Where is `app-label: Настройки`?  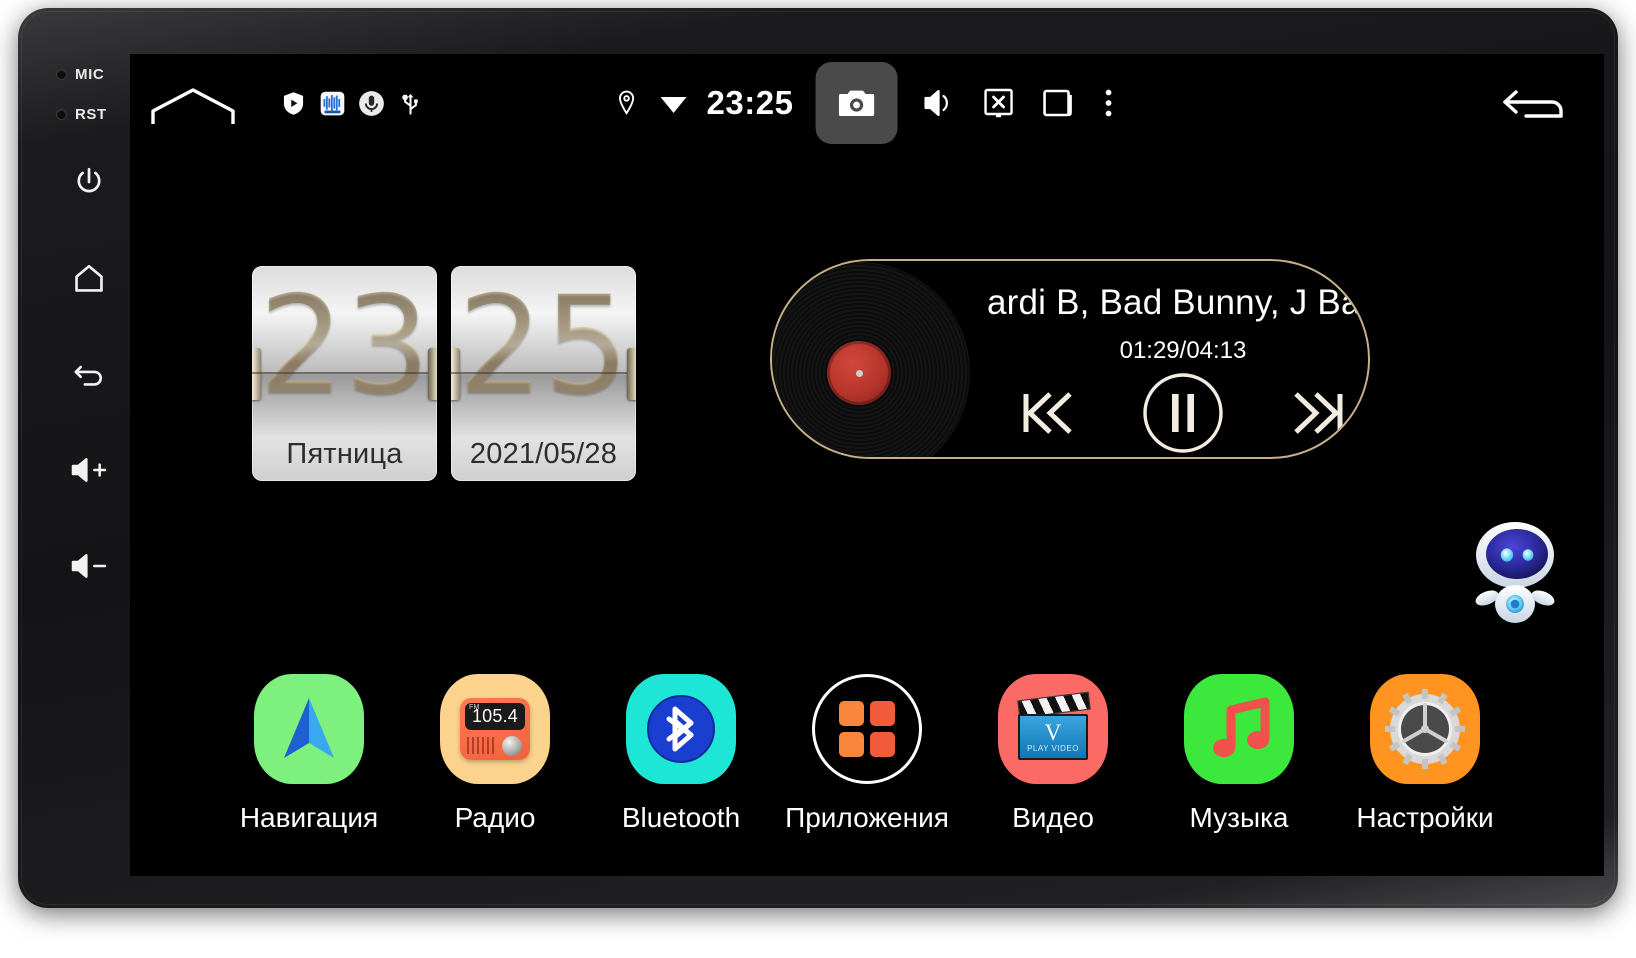 app-label: Настройки is located at coordinates (1425, 817).